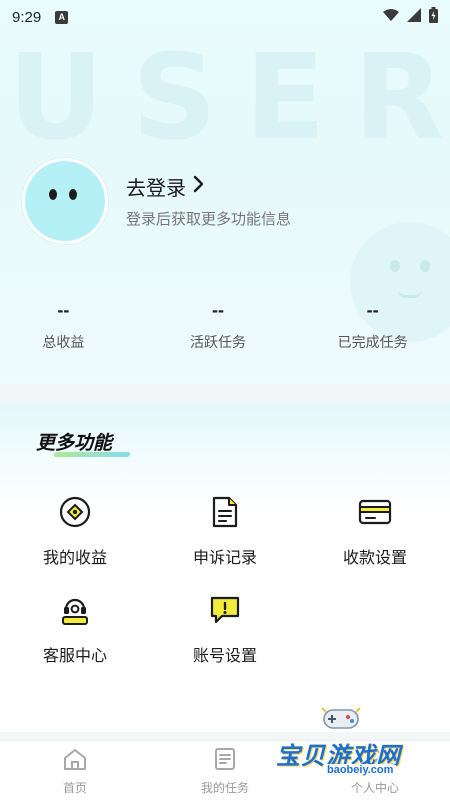 The image size is (450, 800). What do you see at coordinates (225, 610) in the screenshot?
I see `alert-bubble-icon` at bounding box center [225, 610].